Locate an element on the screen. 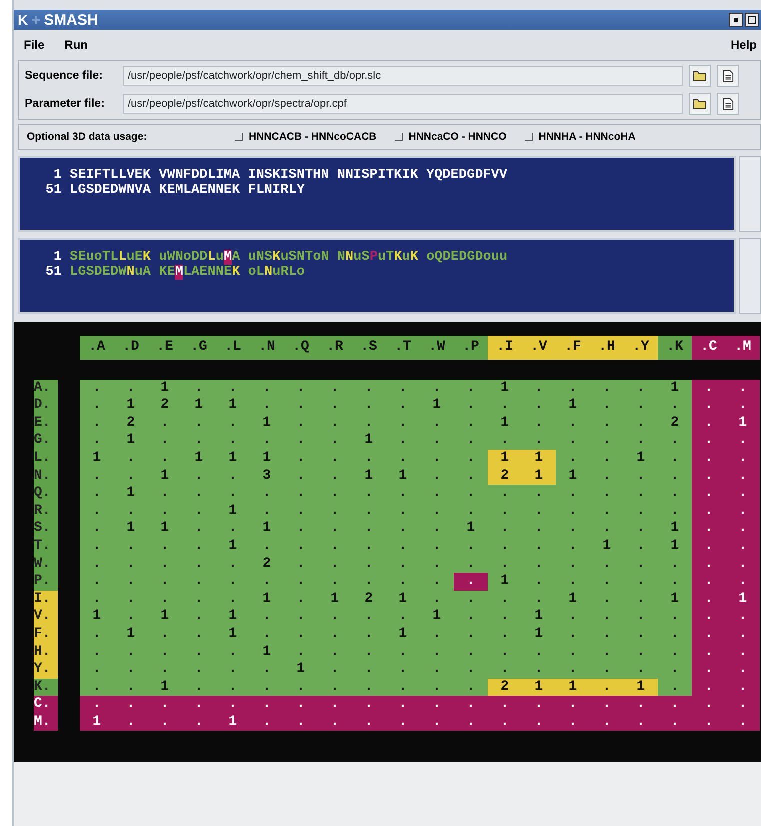  row-header: M. is located at coordinates (46, 723).